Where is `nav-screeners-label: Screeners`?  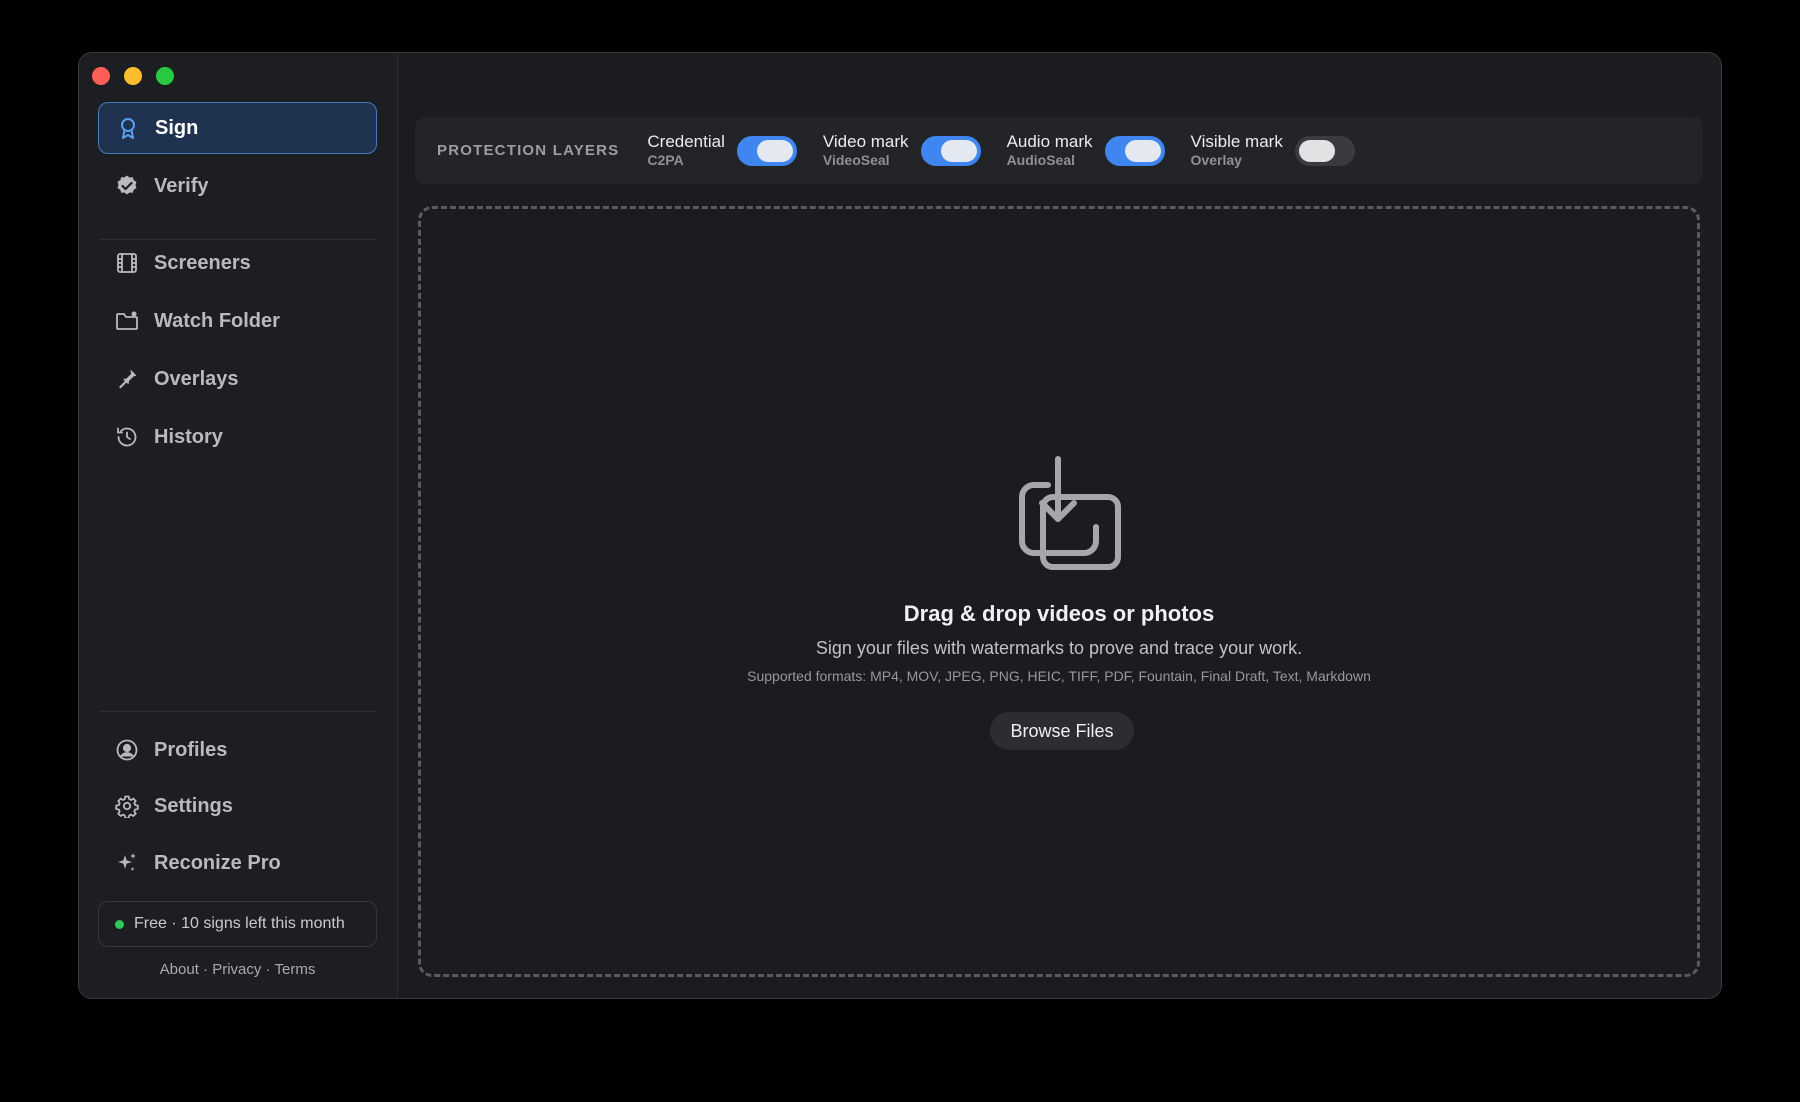 nav-screeners-label: Screeners is located at coordinates (202, 262).